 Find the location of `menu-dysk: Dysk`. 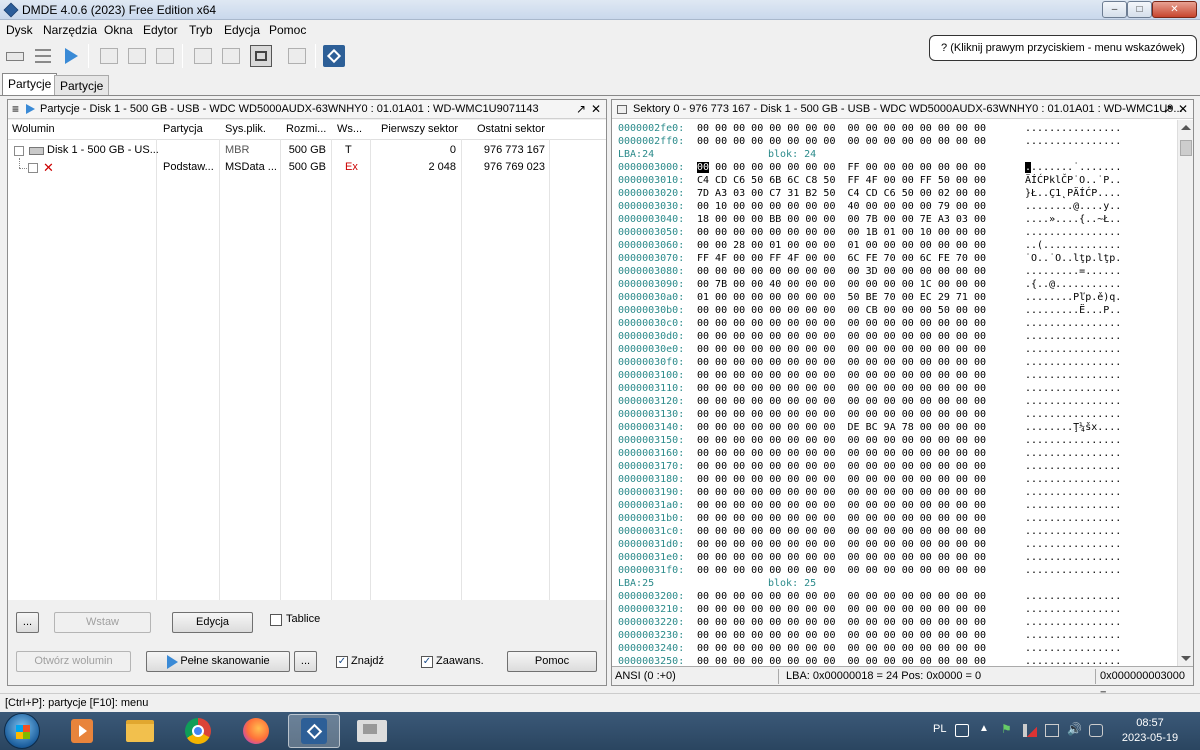

menu-dysk: Dysk is located at coordinates (19, 30).